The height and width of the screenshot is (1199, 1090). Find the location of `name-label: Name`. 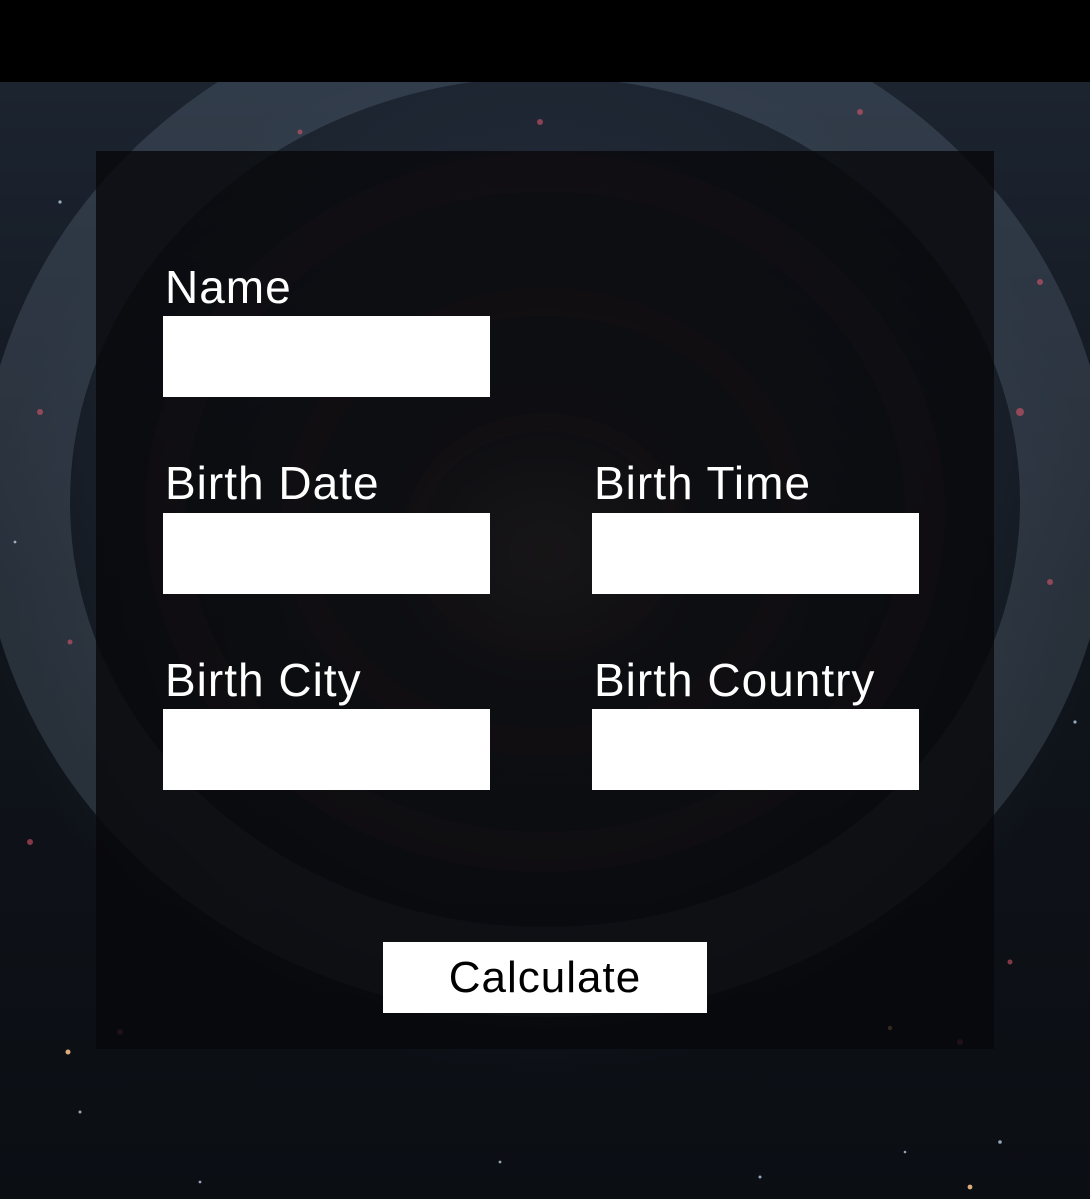

name-label: Name is located at coordinates (228, 287).